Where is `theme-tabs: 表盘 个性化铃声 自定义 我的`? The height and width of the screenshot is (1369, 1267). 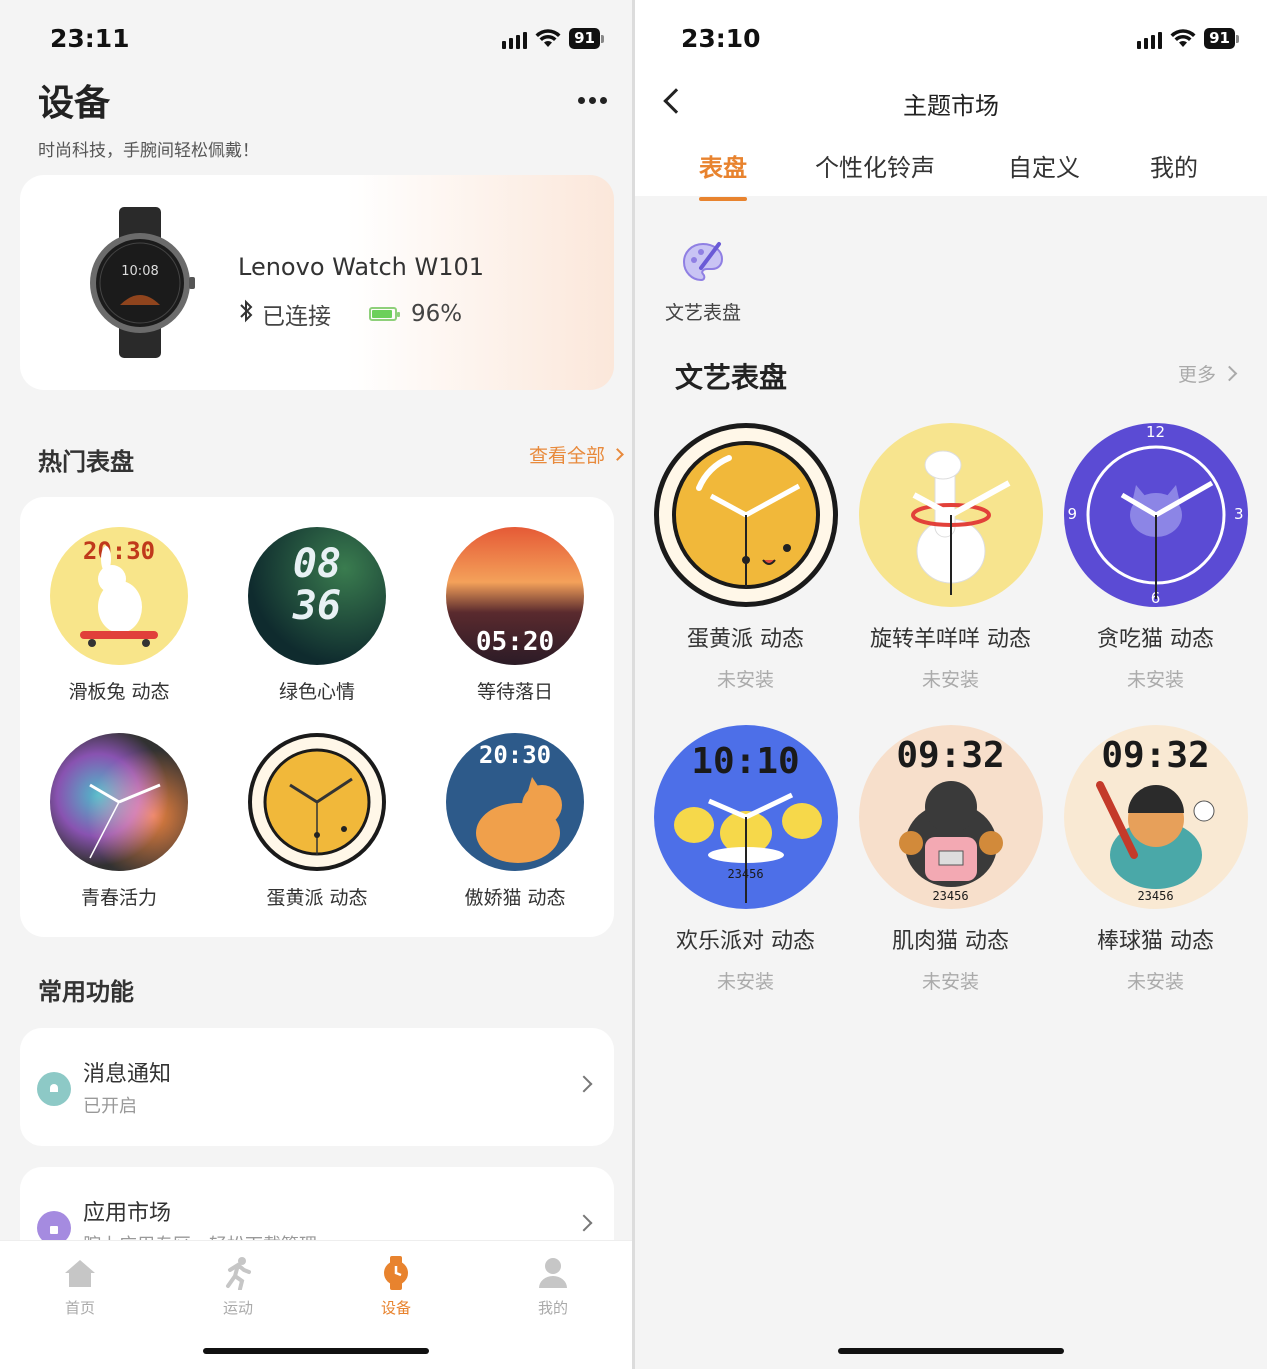
theme-tabs: 表盘 个性化铃声 自定义 我的 is located at coordinates (951, 174).